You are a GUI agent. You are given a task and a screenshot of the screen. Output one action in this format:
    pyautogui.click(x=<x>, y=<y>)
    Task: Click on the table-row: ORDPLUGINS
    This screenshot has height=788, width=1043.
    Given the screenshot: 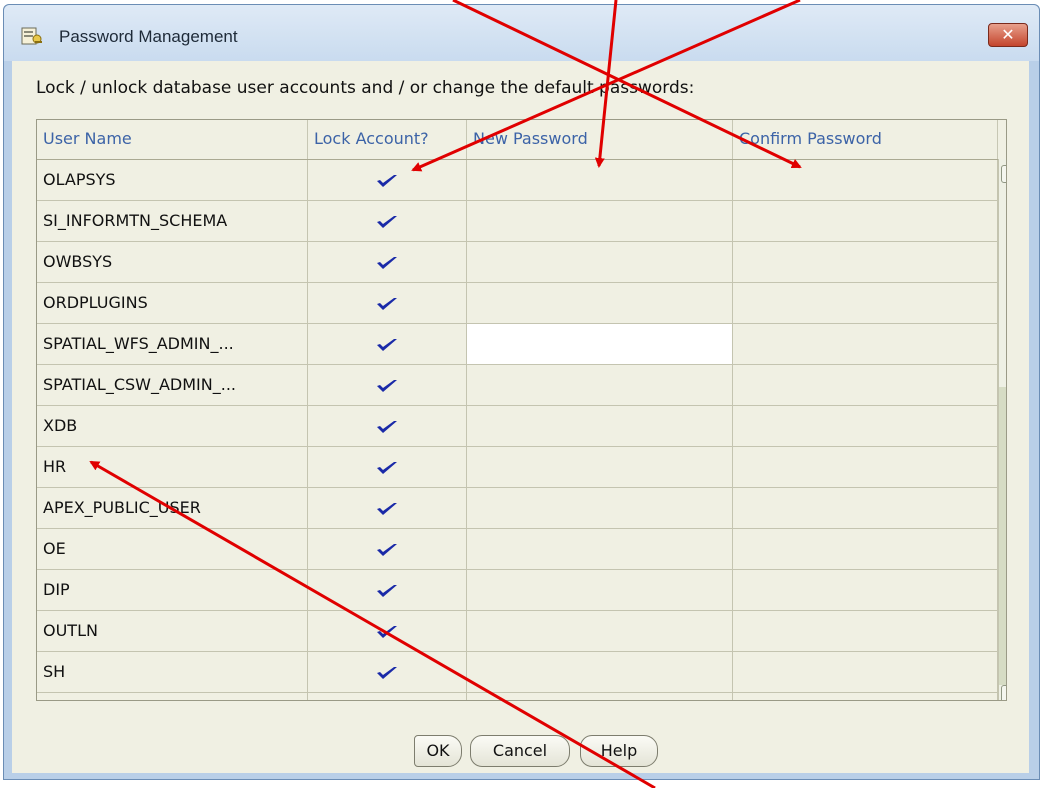 What is the action you would take?
    pyautogui.click(x=521, y=303)
    